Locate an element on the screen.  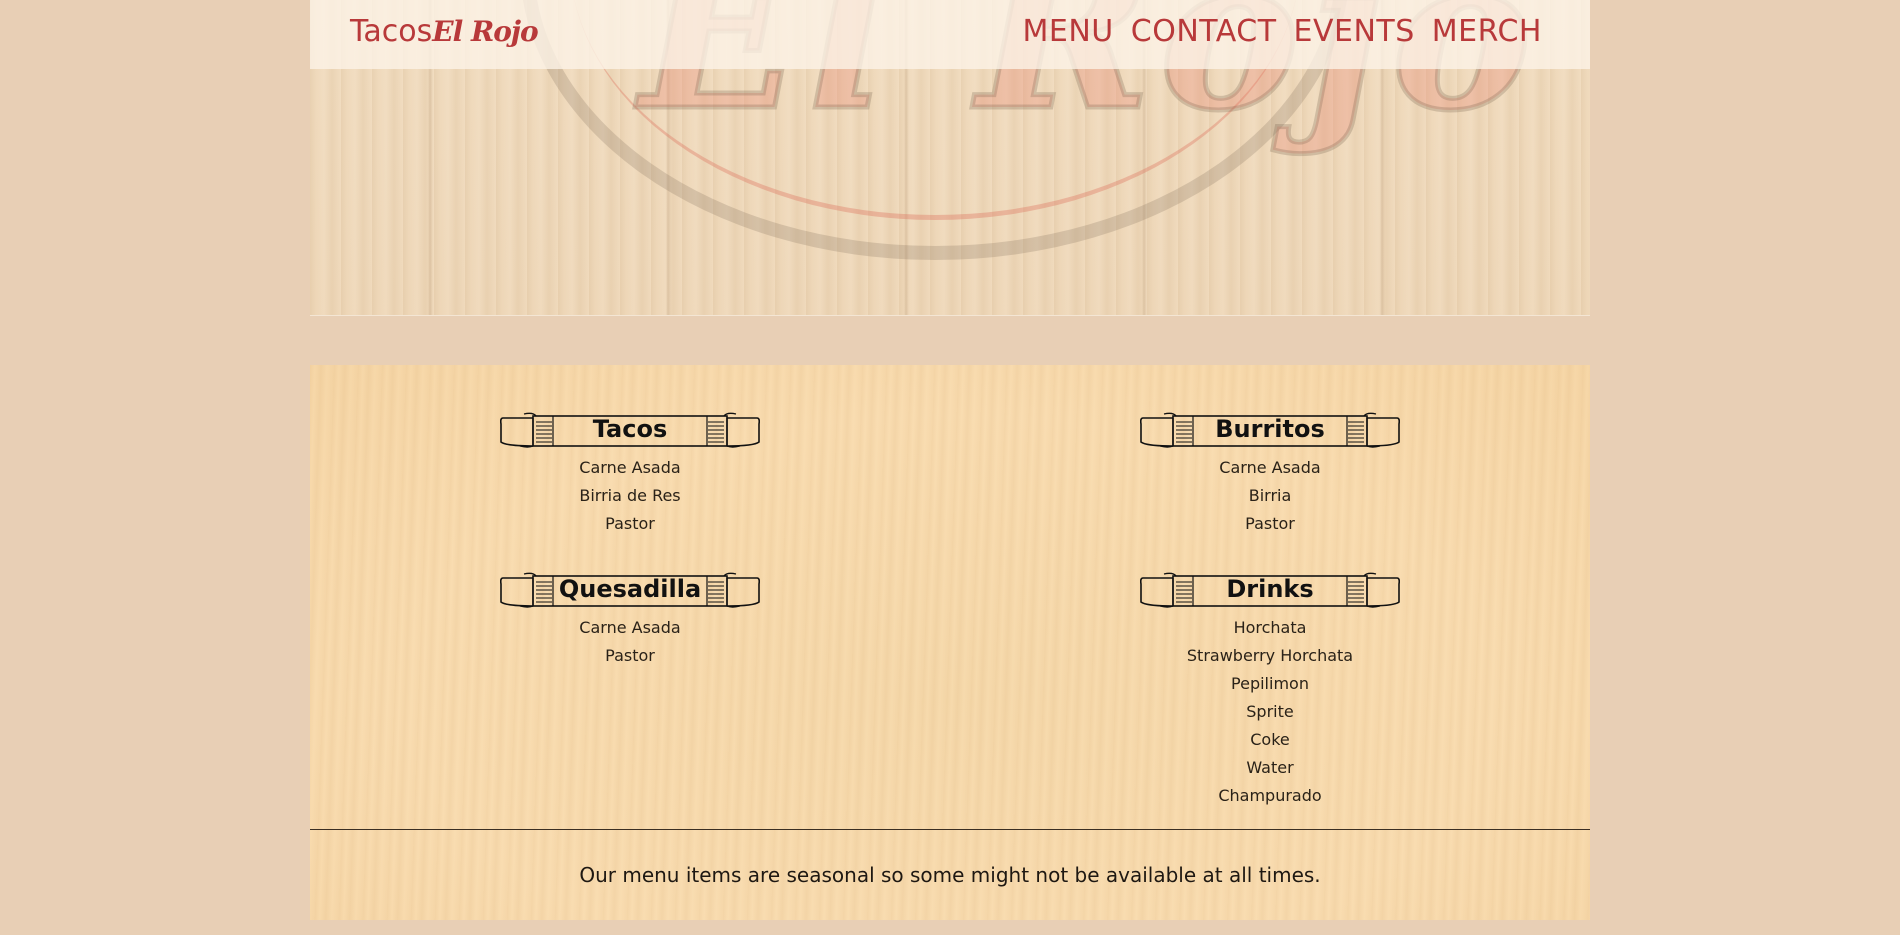
scroll-banner: Quesadilla is located at coordinates (630, 592).